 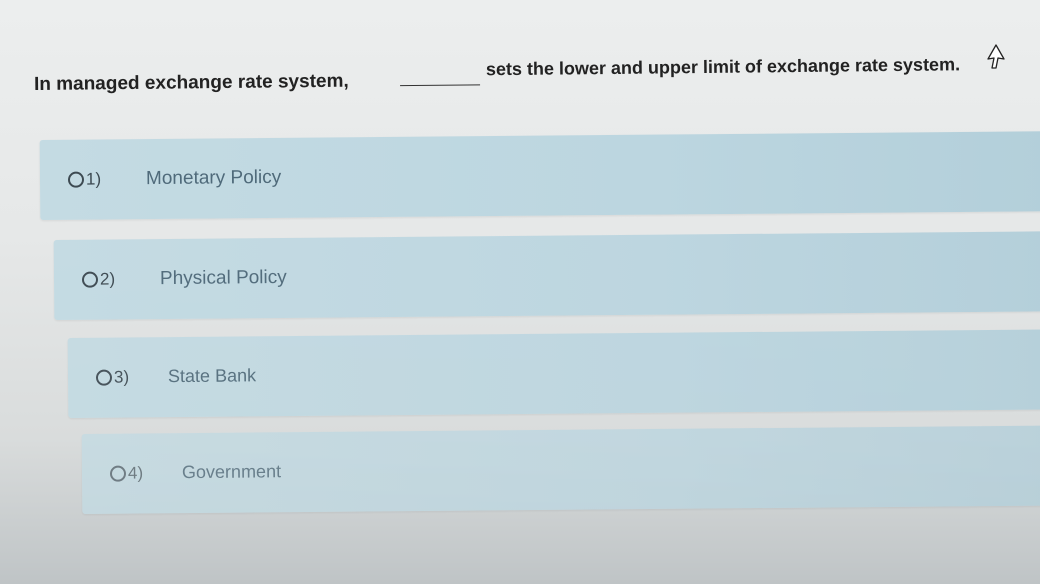 I want to click on option-number: 2), so click(x=107, y=279).